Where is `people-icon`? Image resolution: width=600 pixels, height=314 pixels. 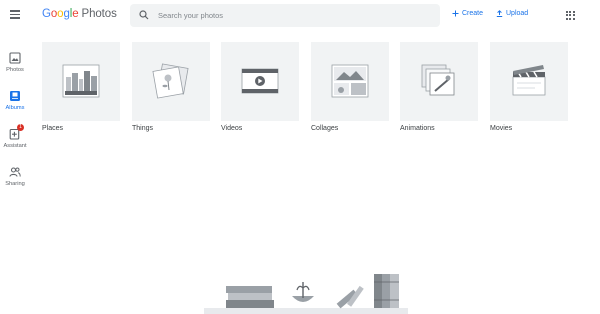
people-icon is located at coordinates (15, 172).